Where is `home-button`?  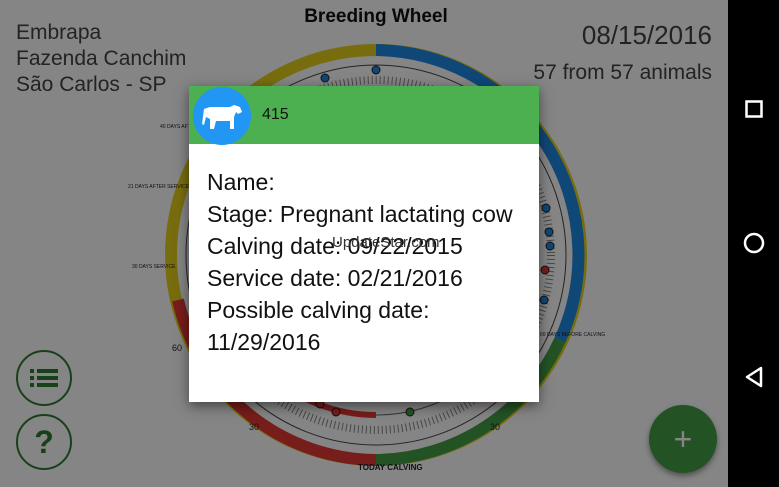 home-button is located at coordinates (753, 243).